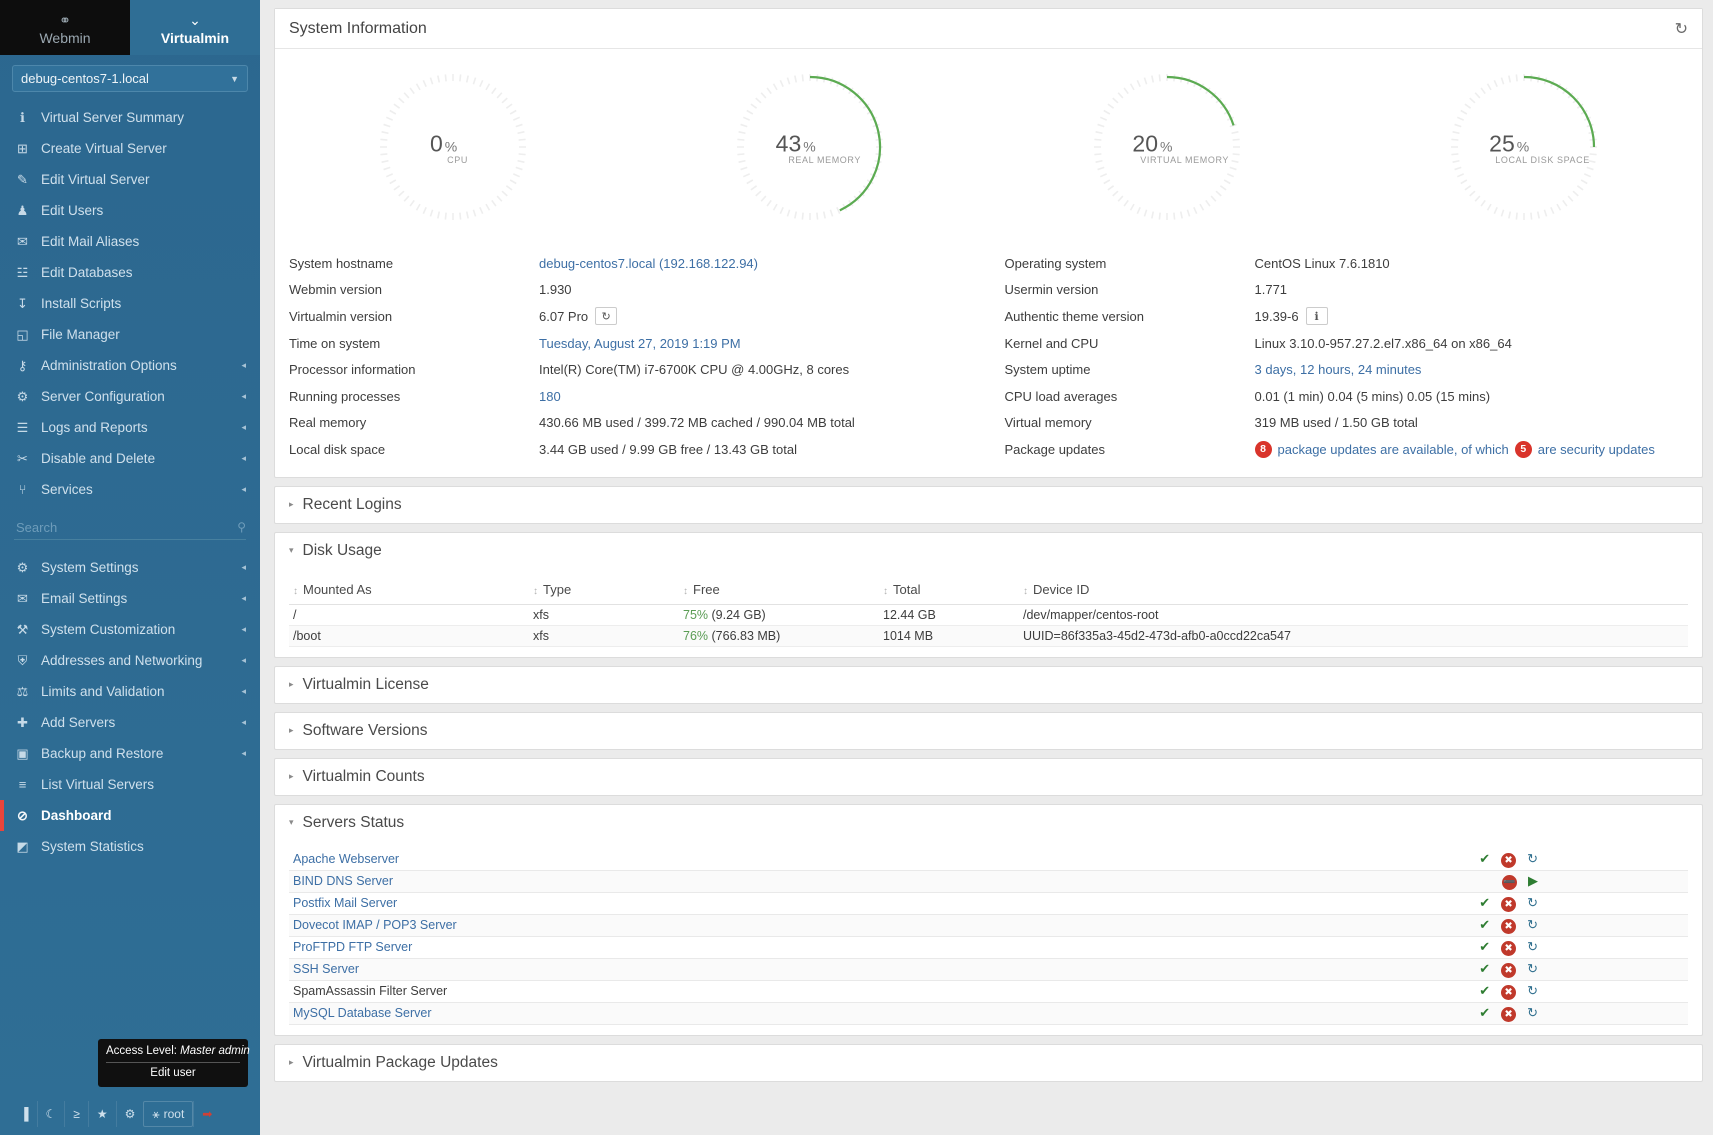  What do you see at coordinates (988, 551) in the screenshot?
I see `disk-usage-toggle: ▾ Disk Usage` at bounding box center [988, 551].